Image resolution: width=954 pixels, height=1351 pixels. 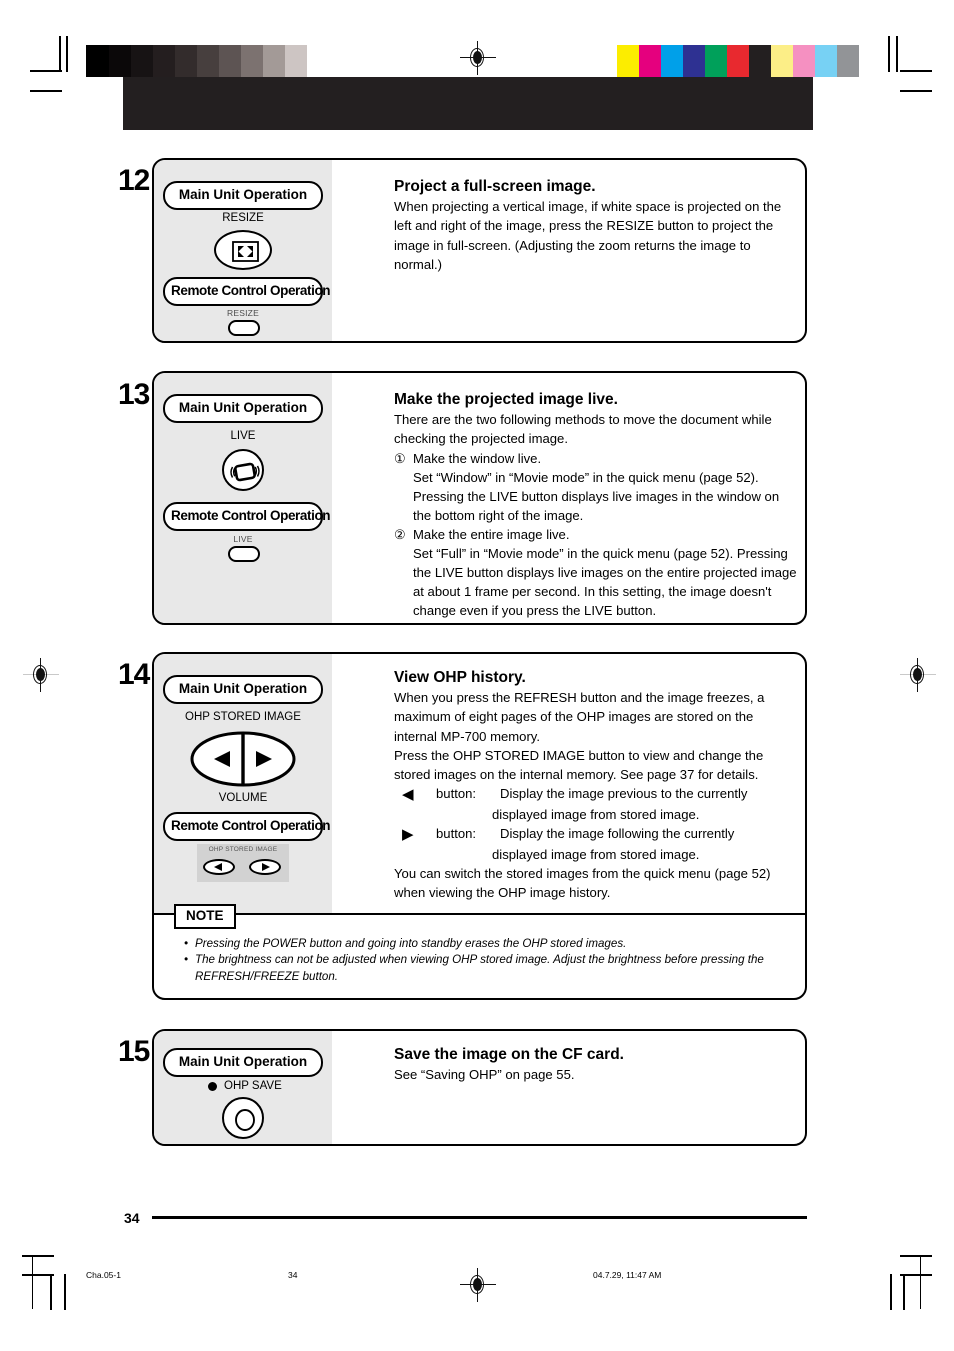 What do you see at coordinates (41, 675) in the screenshot?
I see `registration-target-left` at bounding box center [41, 675].